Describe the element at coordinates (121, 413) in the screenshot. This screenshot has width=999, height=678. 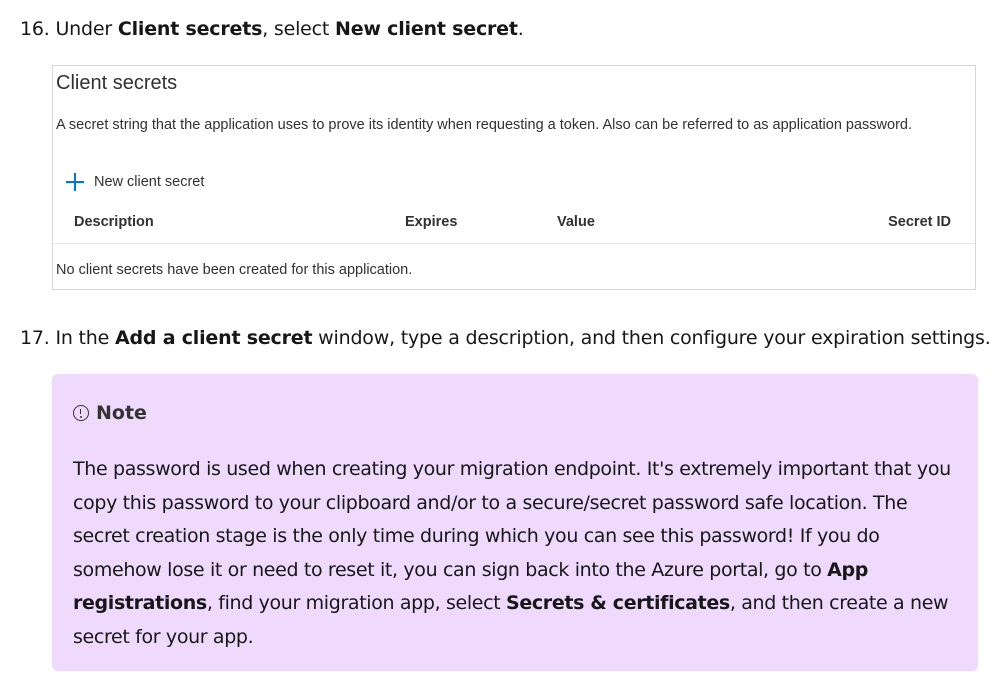
I see `note-heading-label: Note` at that location.